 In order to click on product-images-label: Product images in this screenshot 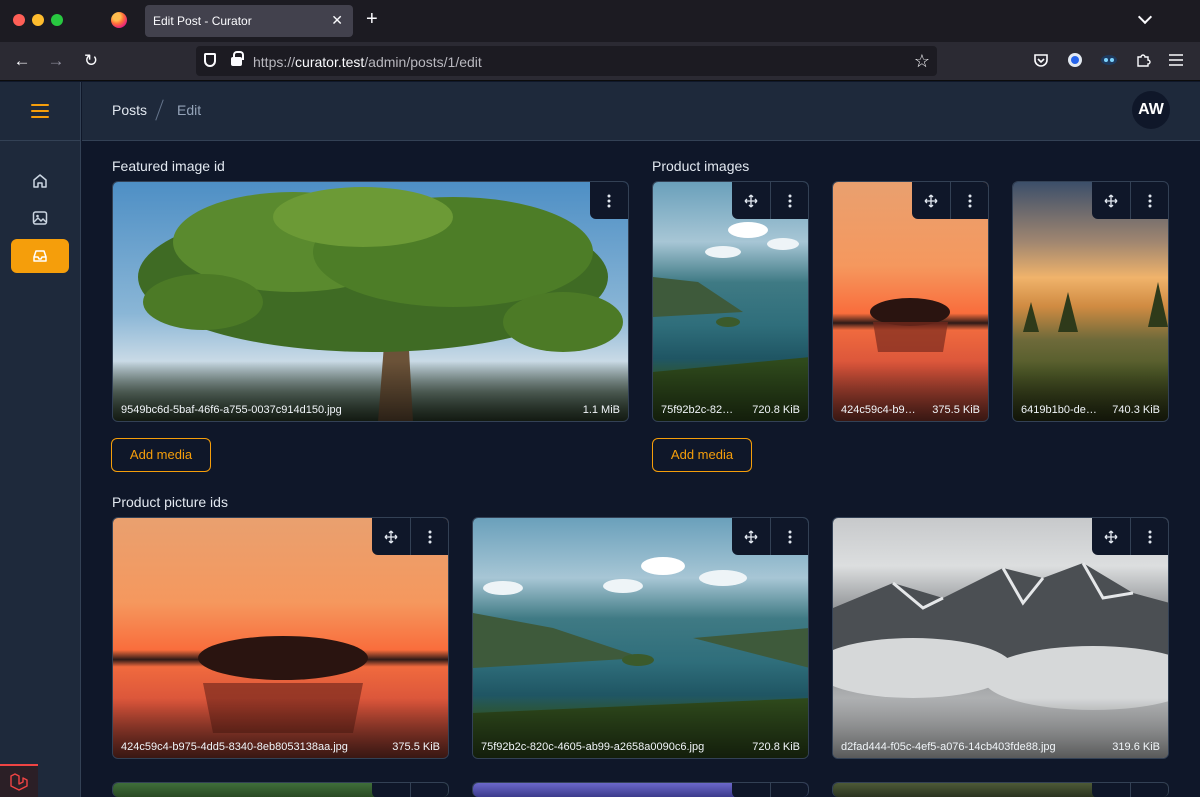, I will do `click(701, 166)`.